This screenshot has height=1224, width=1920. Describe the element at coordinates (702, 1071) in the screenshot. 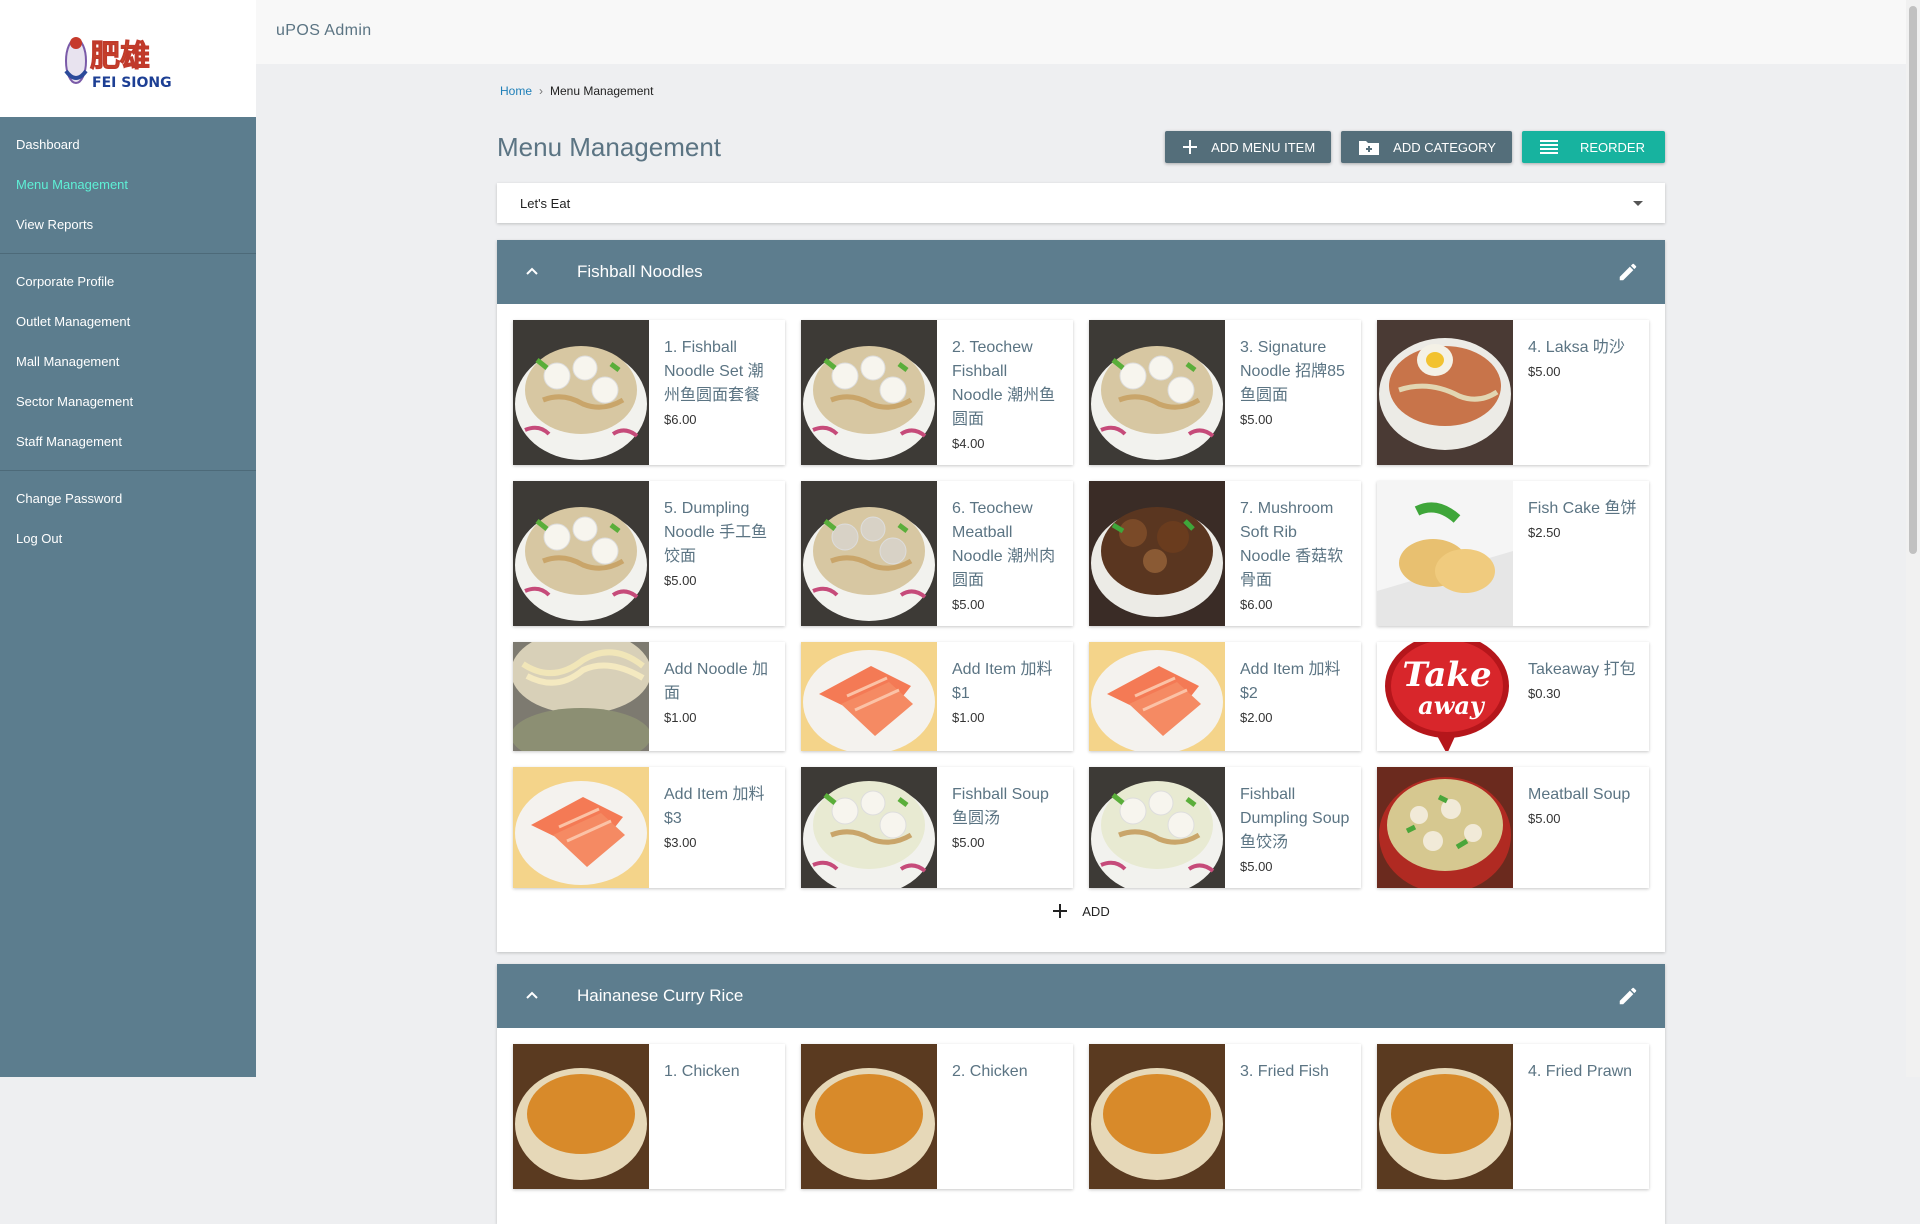

I see `menu-item-name: 1. Chicken` at that location.